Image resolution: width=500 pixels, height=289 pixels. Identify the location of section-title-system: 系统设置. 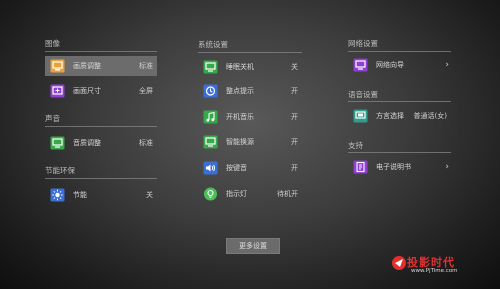
(213, 44).